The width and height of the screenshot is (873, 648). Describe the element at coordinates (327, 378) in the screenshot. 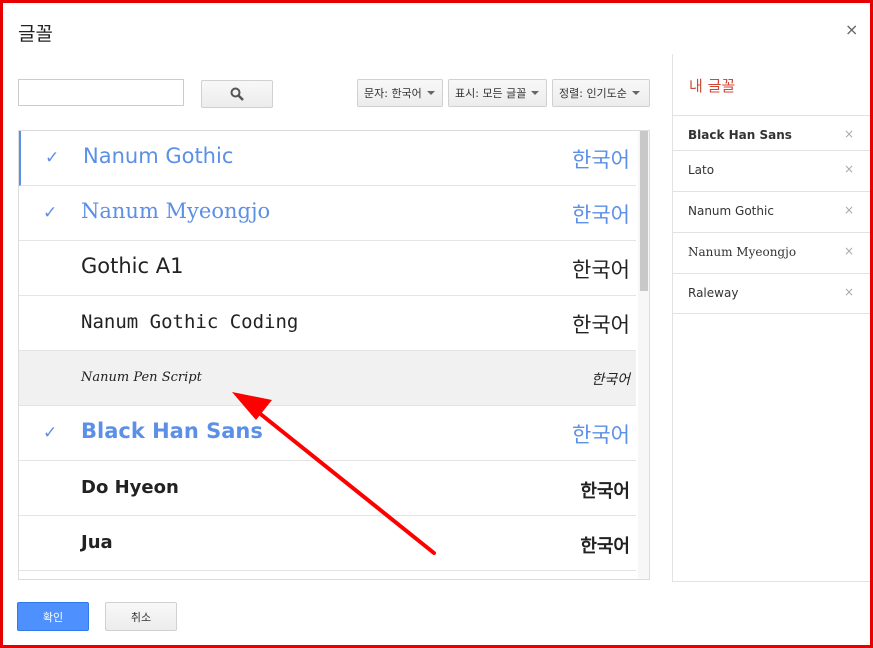

I see `font-row-nanum-pen-script: Nanum Pen Script 한국어` at that location.